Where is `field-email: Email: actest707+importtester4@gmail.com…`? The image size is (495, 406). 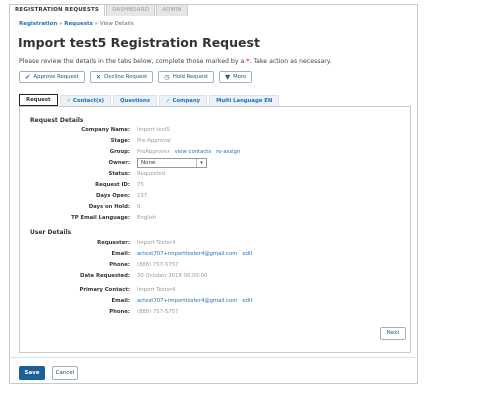
field-email: Email: actest707+importtester4@gmail.com… is located at coordinates (210, 255).